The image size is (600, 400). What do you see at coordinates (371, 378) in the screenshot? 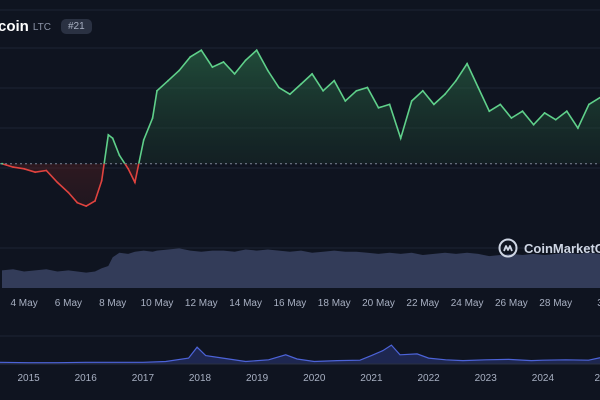
I see `overview-year-label: 2021` at bounding box center [371, 378].